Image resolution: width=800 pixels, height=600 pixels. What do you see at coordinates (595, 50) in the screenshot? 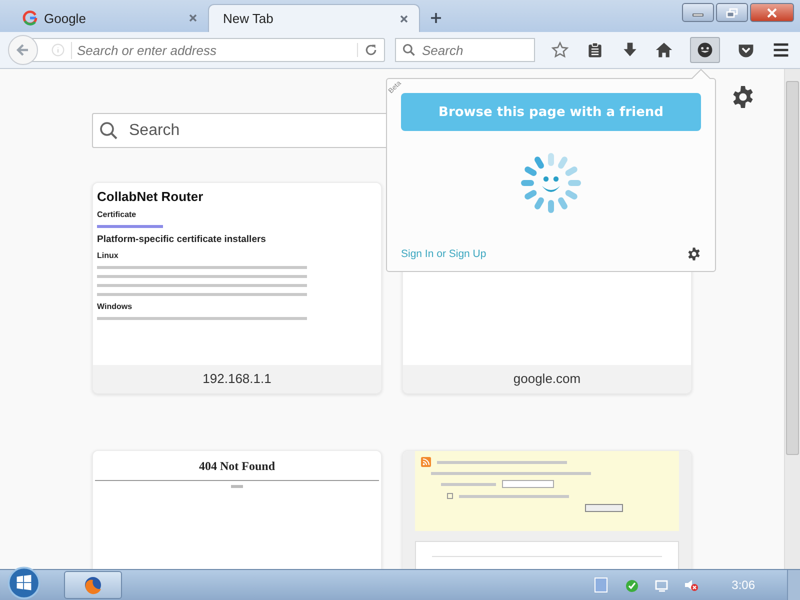
I see `clipboard-icon` at bounding box center [595, 50].